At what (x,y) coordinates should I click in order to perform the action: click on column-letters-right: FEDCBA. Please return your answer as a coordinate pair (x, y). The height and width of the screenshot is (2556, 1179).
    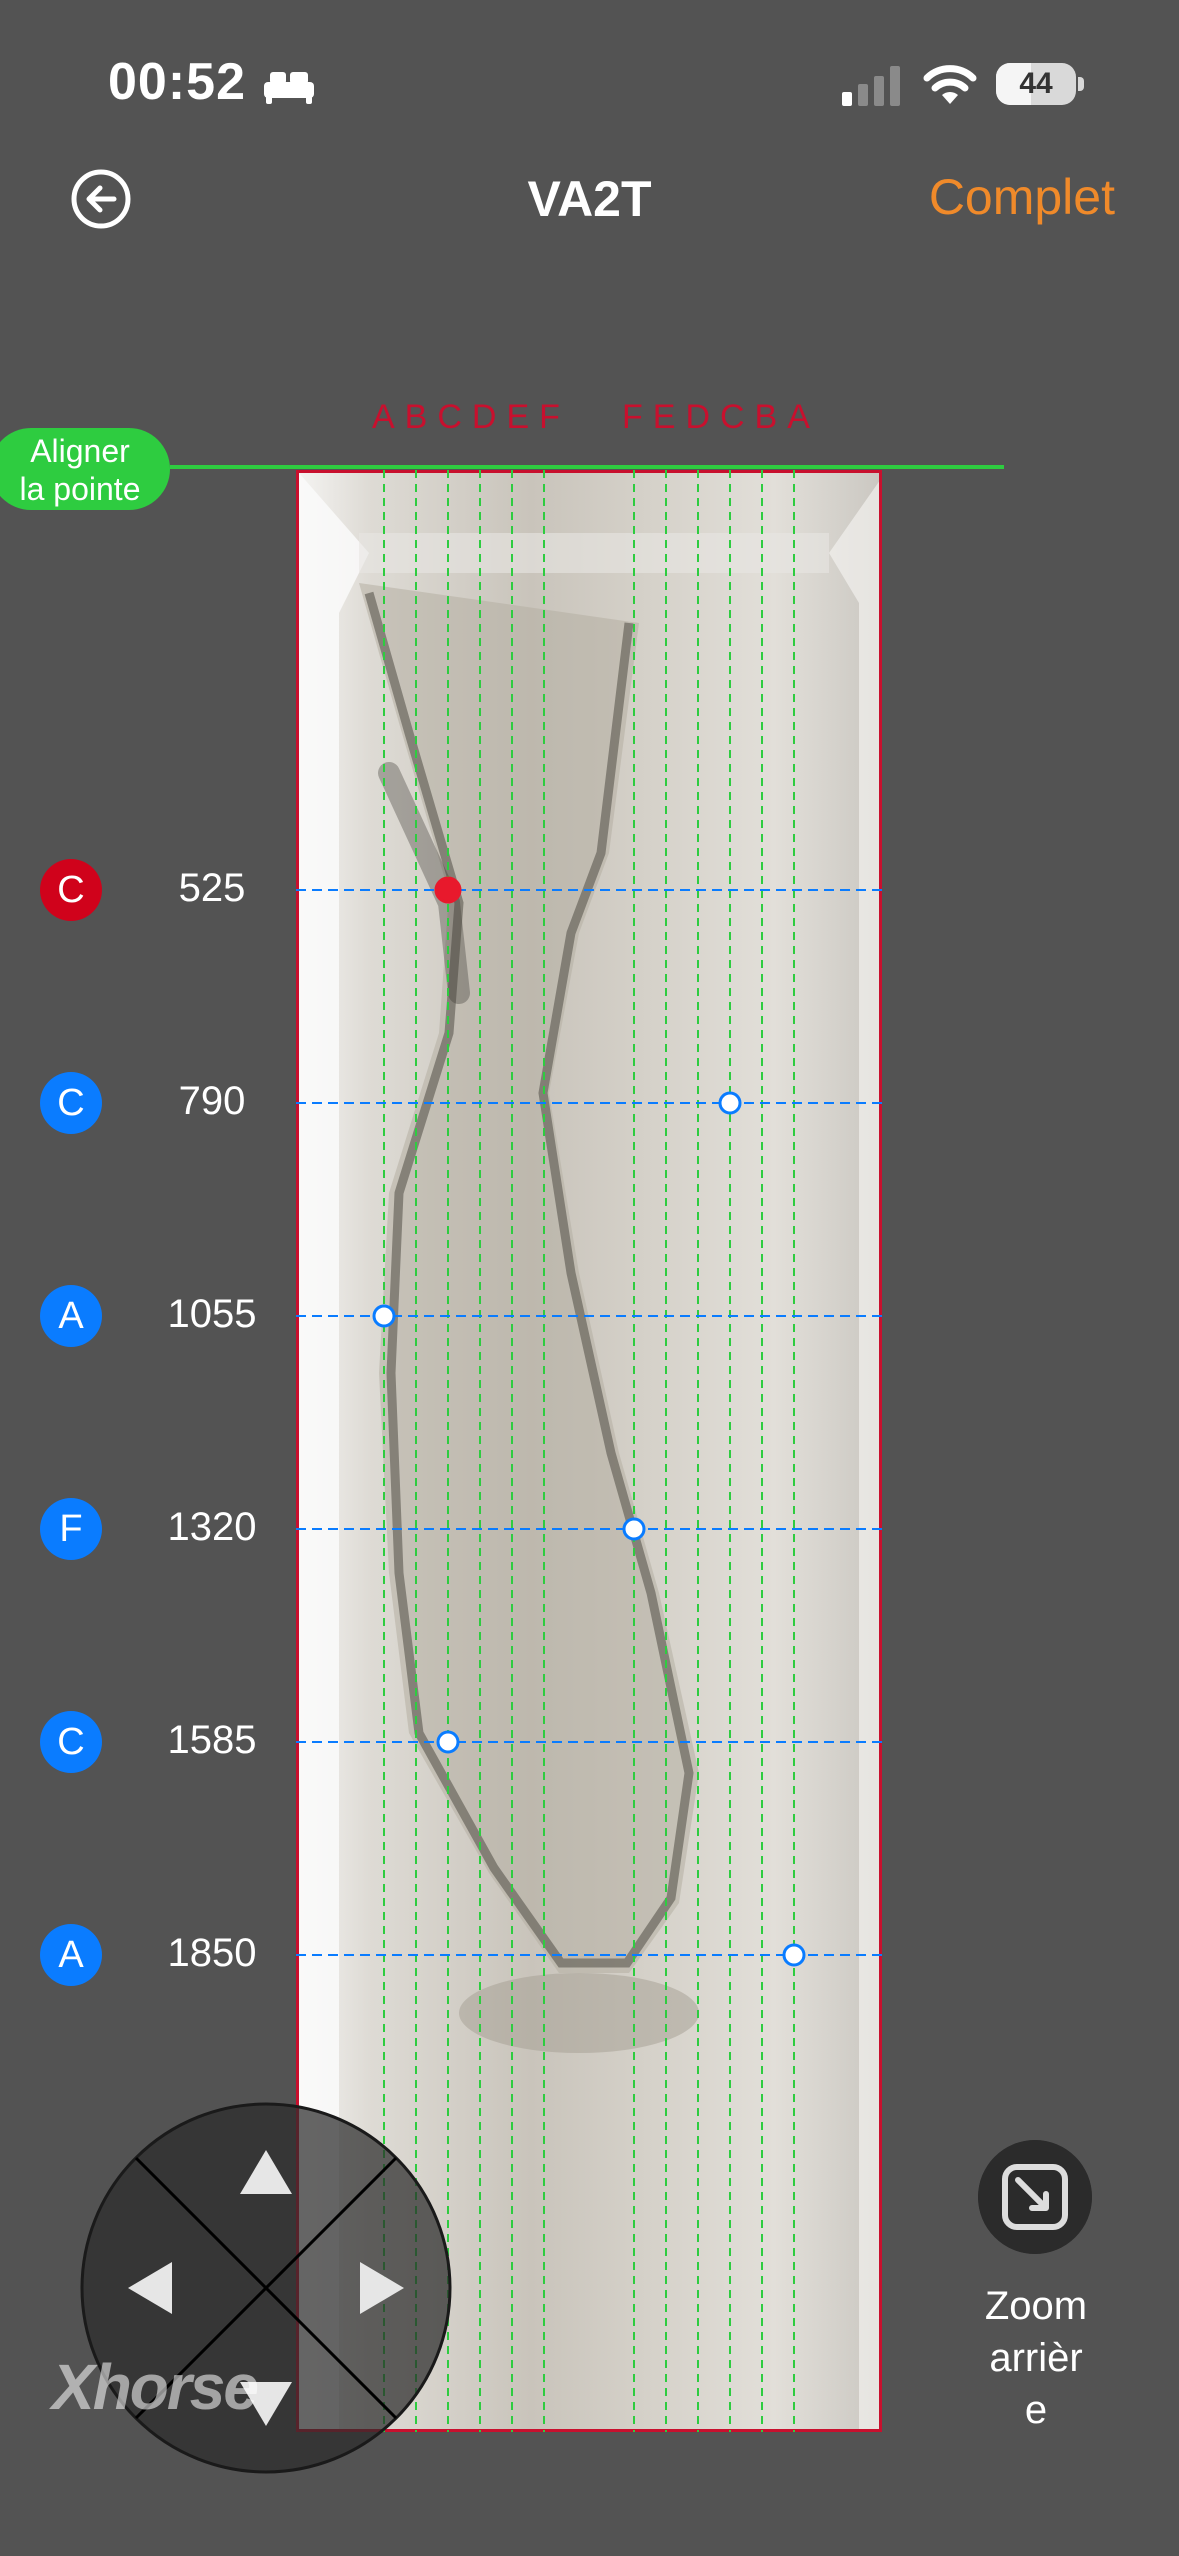
    Looking at the image, I should click on (721, 417).